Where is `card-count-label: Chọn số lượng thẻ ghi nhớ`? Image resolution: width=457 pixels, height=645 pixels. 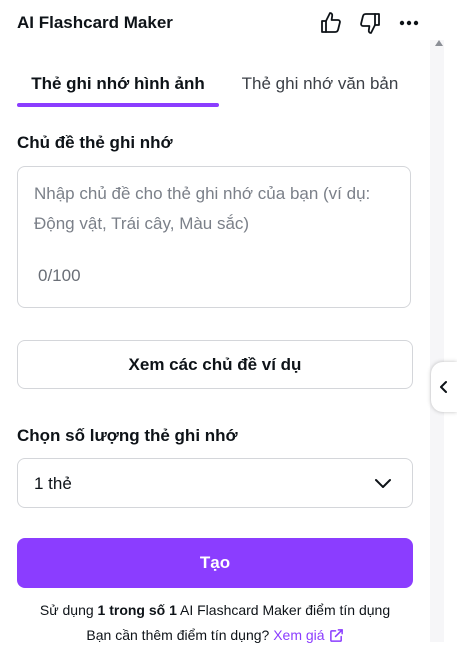
card-count-label: Chọn số lượng thẻ ghi nhớ is located at coordinates (127, 435).